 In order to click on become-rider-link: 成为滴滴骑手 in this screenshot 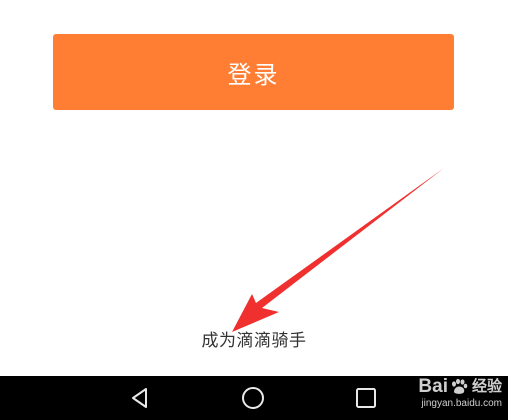, I will do `click(254, 338)`.